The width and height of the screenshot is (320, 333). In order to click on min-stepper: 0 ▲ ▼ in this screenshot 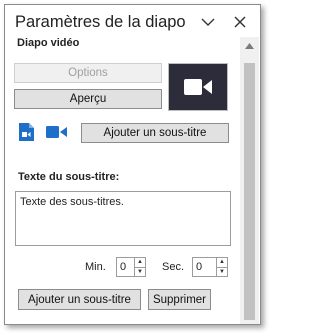, I will do `click(131, 267)`.